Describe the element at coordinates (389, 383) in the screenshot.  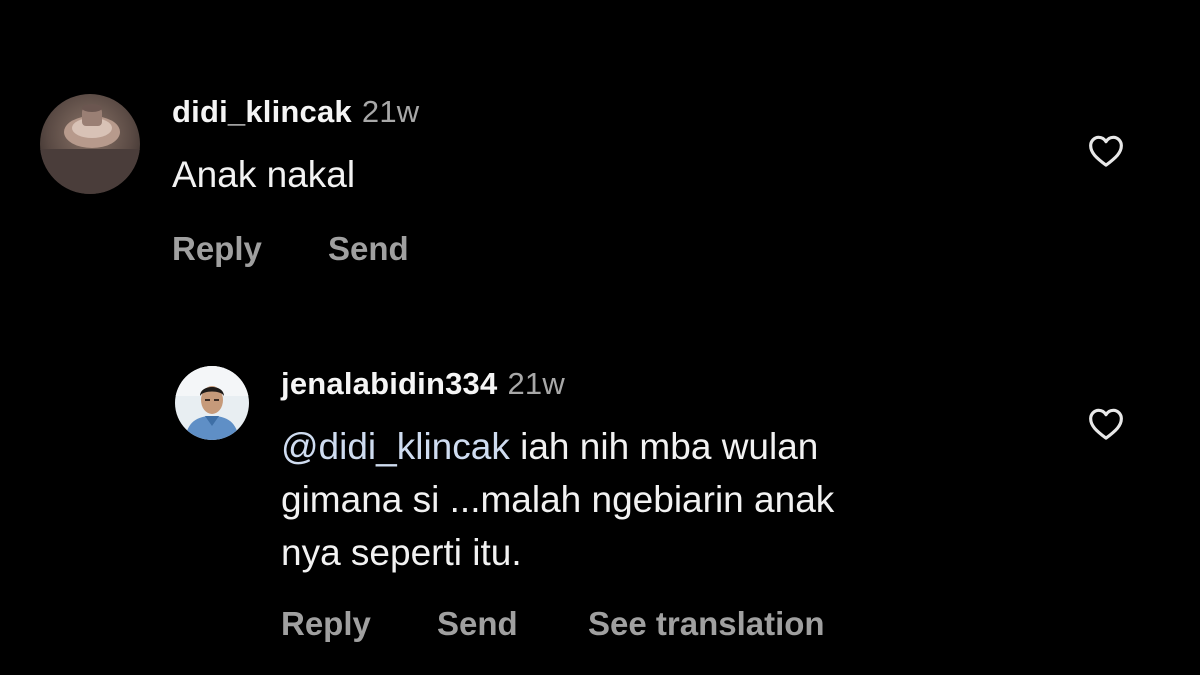
I see `username-text: jenalabidin334` at that location.